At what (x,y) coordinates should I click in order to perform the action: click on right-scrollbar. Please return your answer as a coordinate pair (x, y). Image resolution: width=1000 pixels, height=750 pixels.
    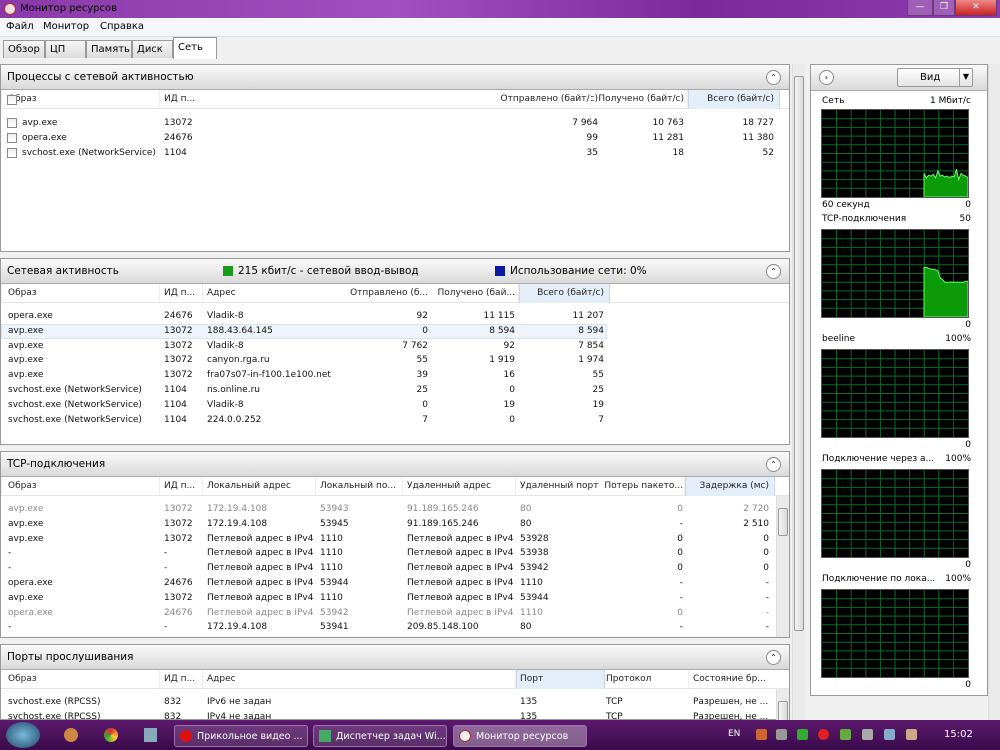
    Looking at the image, I should click on (994, 392).